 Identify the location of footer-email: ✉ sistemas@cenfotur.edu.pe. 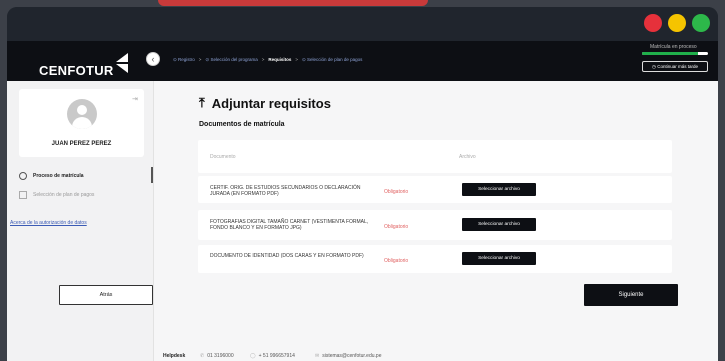
(348, 356).